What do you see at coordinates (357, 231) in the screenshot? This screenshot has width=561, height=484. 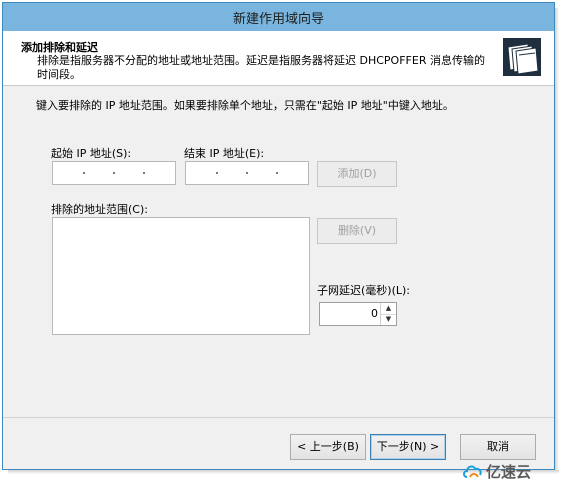 I see `remove-button: 删除(V)` at bounding box center [357, 231].